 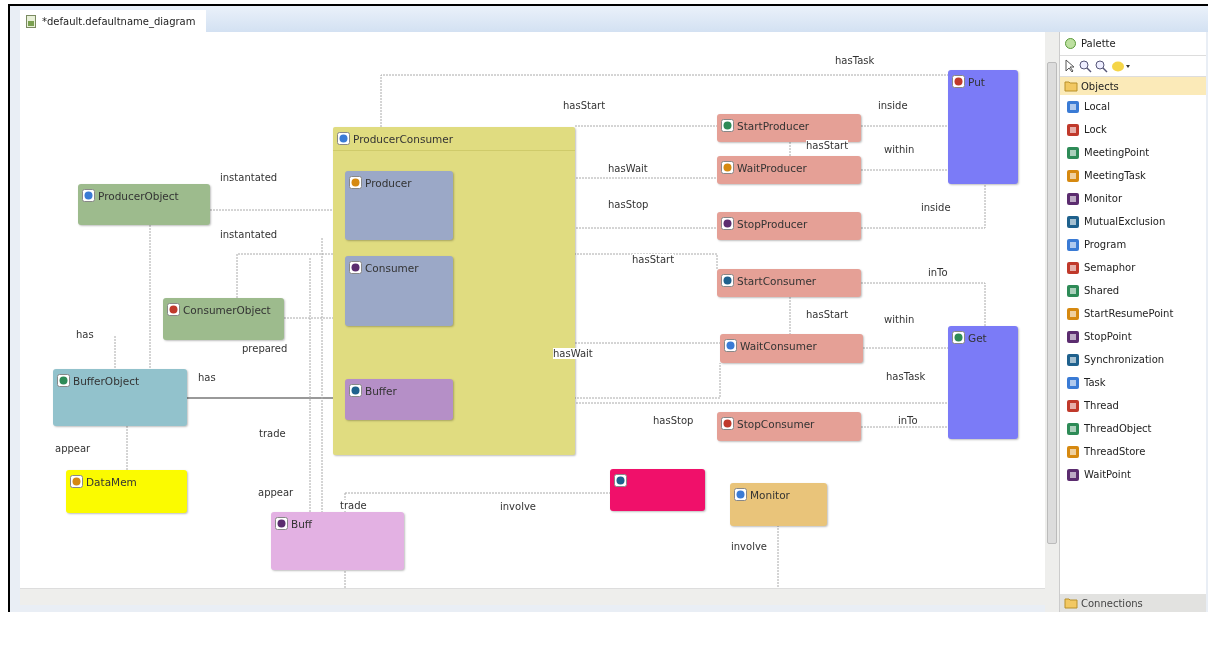 What do you see at coordinates (1133, 244) in the screenshot?
I see `palette-item: Program` at bounding box center [1133, 244].